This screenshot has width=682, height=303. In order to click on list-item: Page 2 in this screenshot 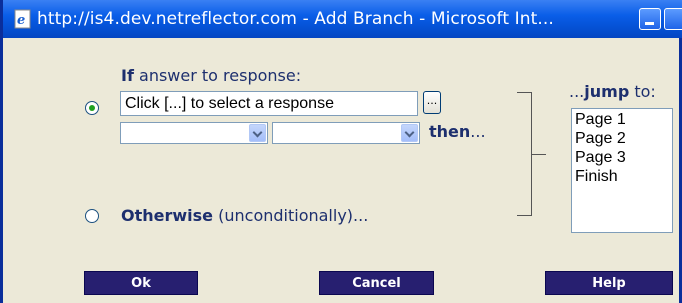, I will do `click(622, 138)`.